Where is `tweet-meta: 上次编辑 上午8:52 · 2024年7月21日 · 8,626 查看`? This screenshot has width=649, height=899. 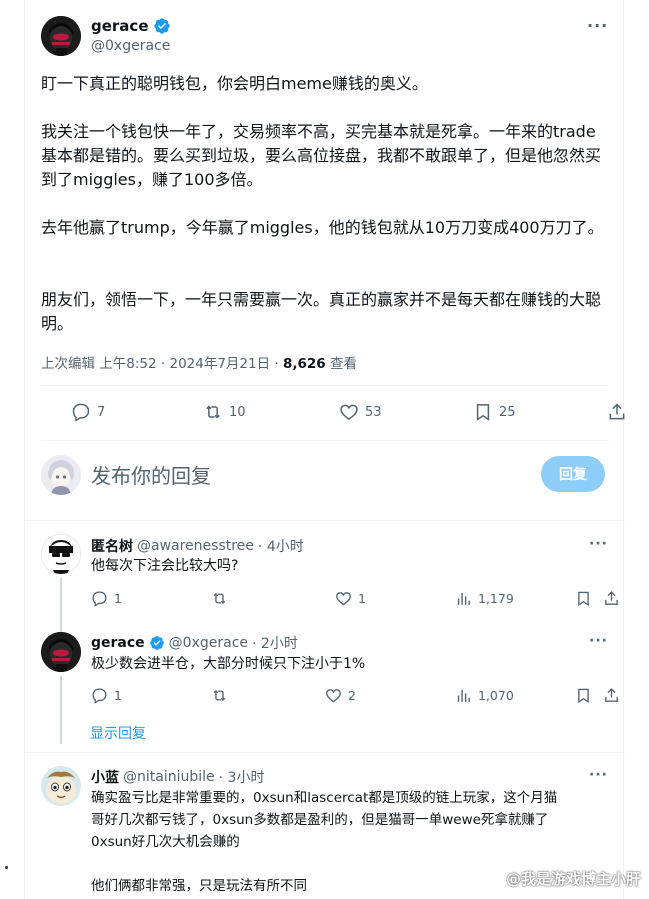 tweet-meta: 上次编辑 上午8:52 · 2024年7月21日 · 8,626 查看 is located at coordinates (199, 362).